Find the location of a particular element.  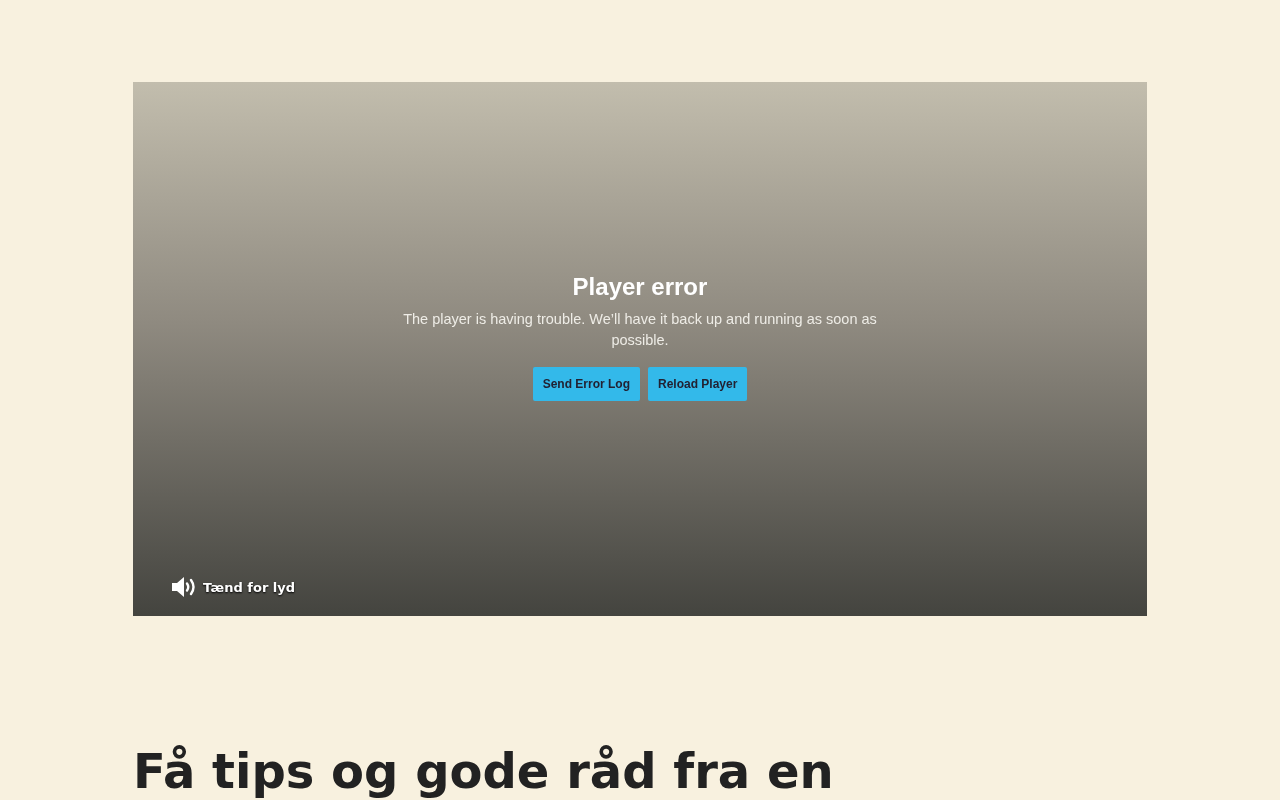

error-title: Player error is located at coordinates (640, 287).